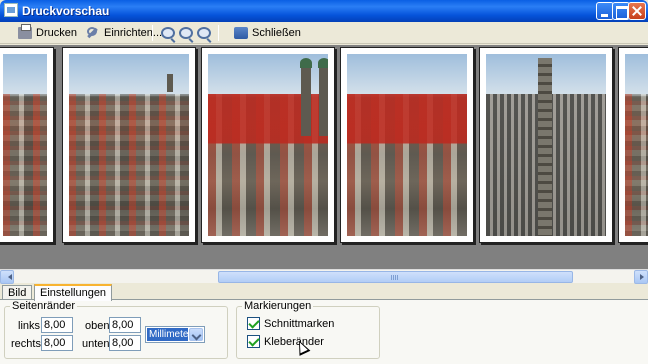 The width and height of the screenshot is (648, 364). I want to click on close-preview-label: Schließen, so click(276, 33).